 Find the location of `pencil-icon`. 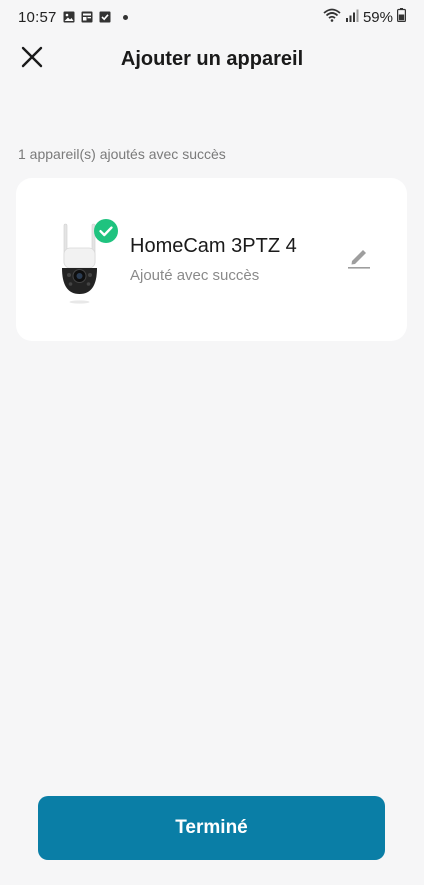

pencil-icon is located at coordinates (359, 259).